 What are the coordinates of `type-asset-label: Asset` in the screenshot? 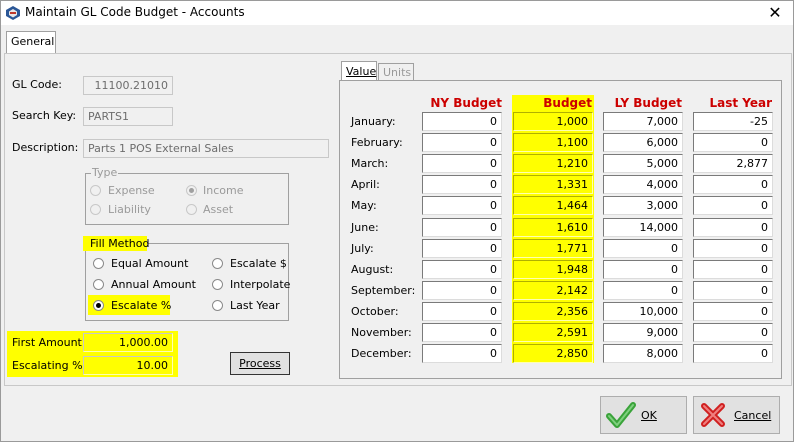 It's located at (218, 209).